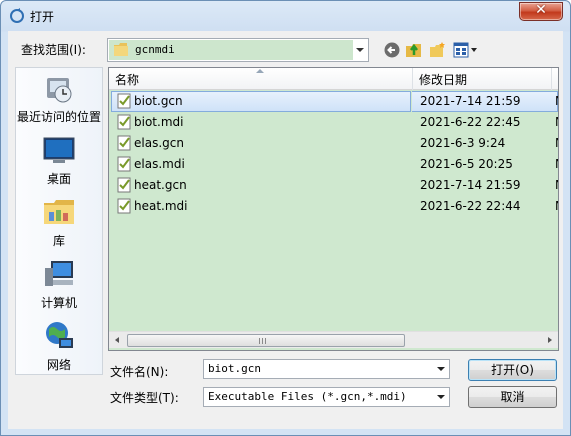 This screenshot has height=436, width=571. Describe the element at coordinates (466, 50) in the screenshot. I see `view-menu-icon` at that location.